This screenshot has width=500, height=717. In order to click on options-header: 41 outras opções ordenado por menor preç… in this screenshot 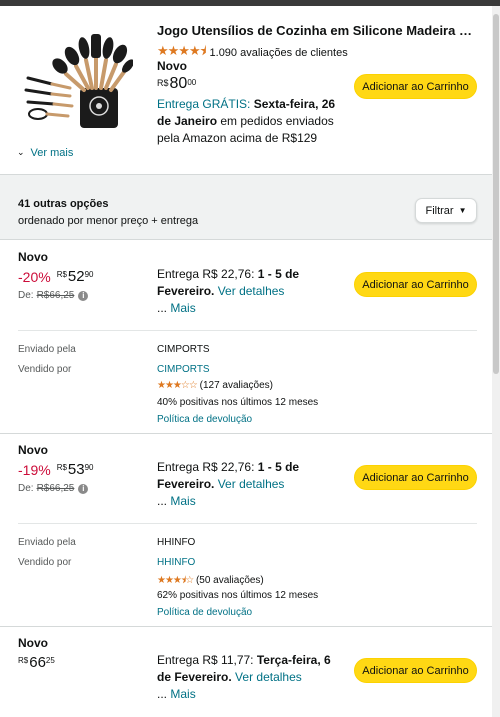, I will do `click(246, 207)`.